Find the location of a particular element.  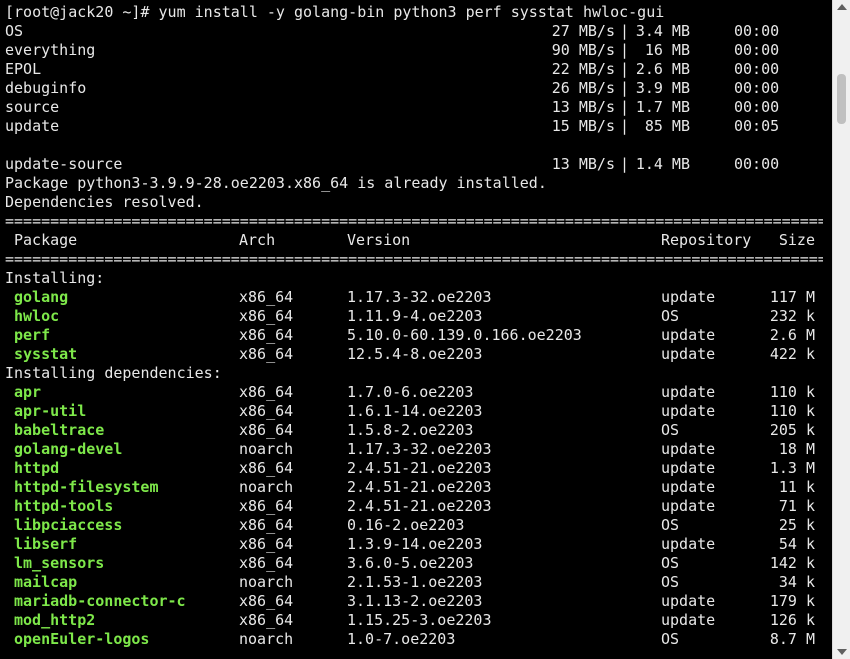

package-row: httpd x86_64 2.4.51-21.oe2203 update 1.3 M is located at coordinates (414, 468).